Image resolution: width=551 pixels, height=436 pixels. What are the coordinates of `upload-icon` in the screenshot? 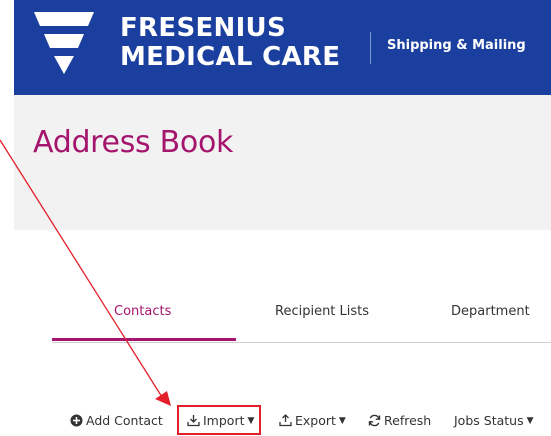 It's located at (285, 420).